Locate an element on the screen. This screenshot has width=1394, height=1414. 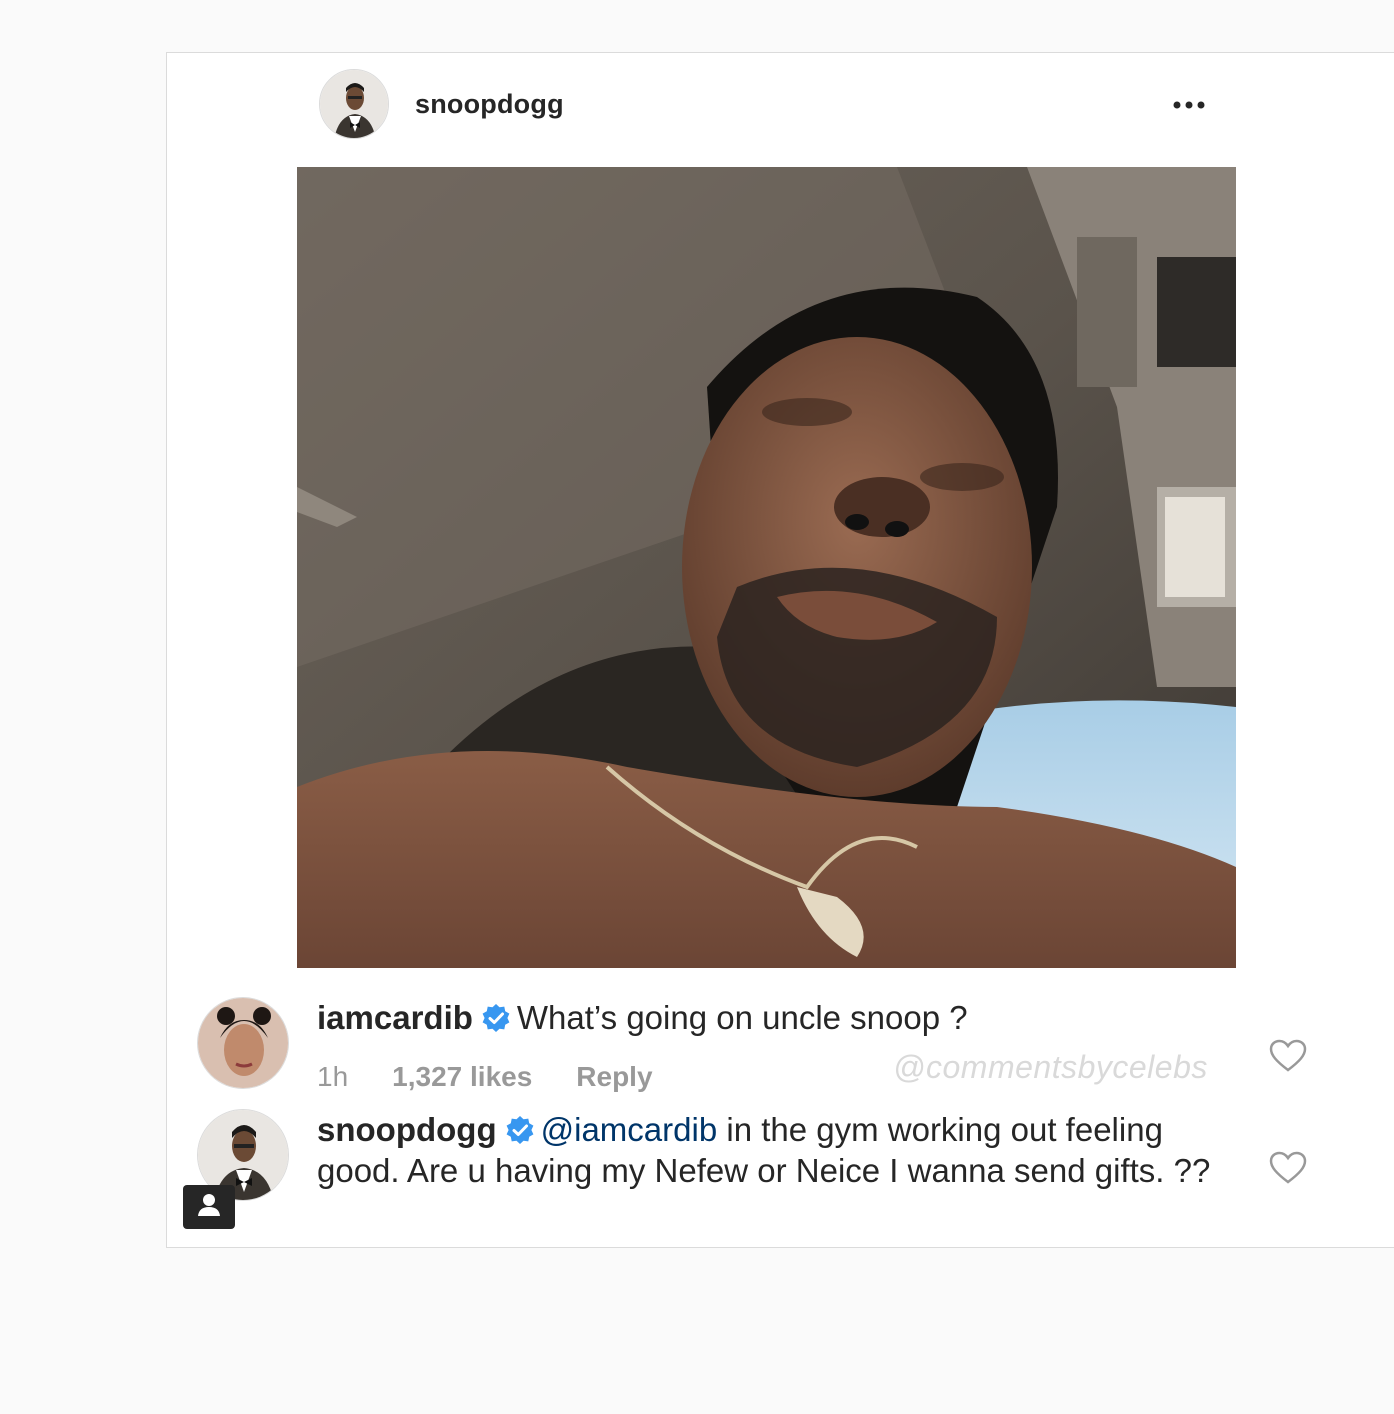
comment-username: iamcardib is located at coordinates (395, 1017).